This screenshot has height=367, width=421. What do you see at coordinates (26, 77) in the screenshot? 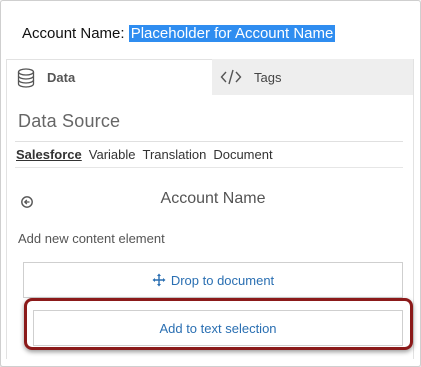
I see `database-icon` at bounding box center [26, 77].